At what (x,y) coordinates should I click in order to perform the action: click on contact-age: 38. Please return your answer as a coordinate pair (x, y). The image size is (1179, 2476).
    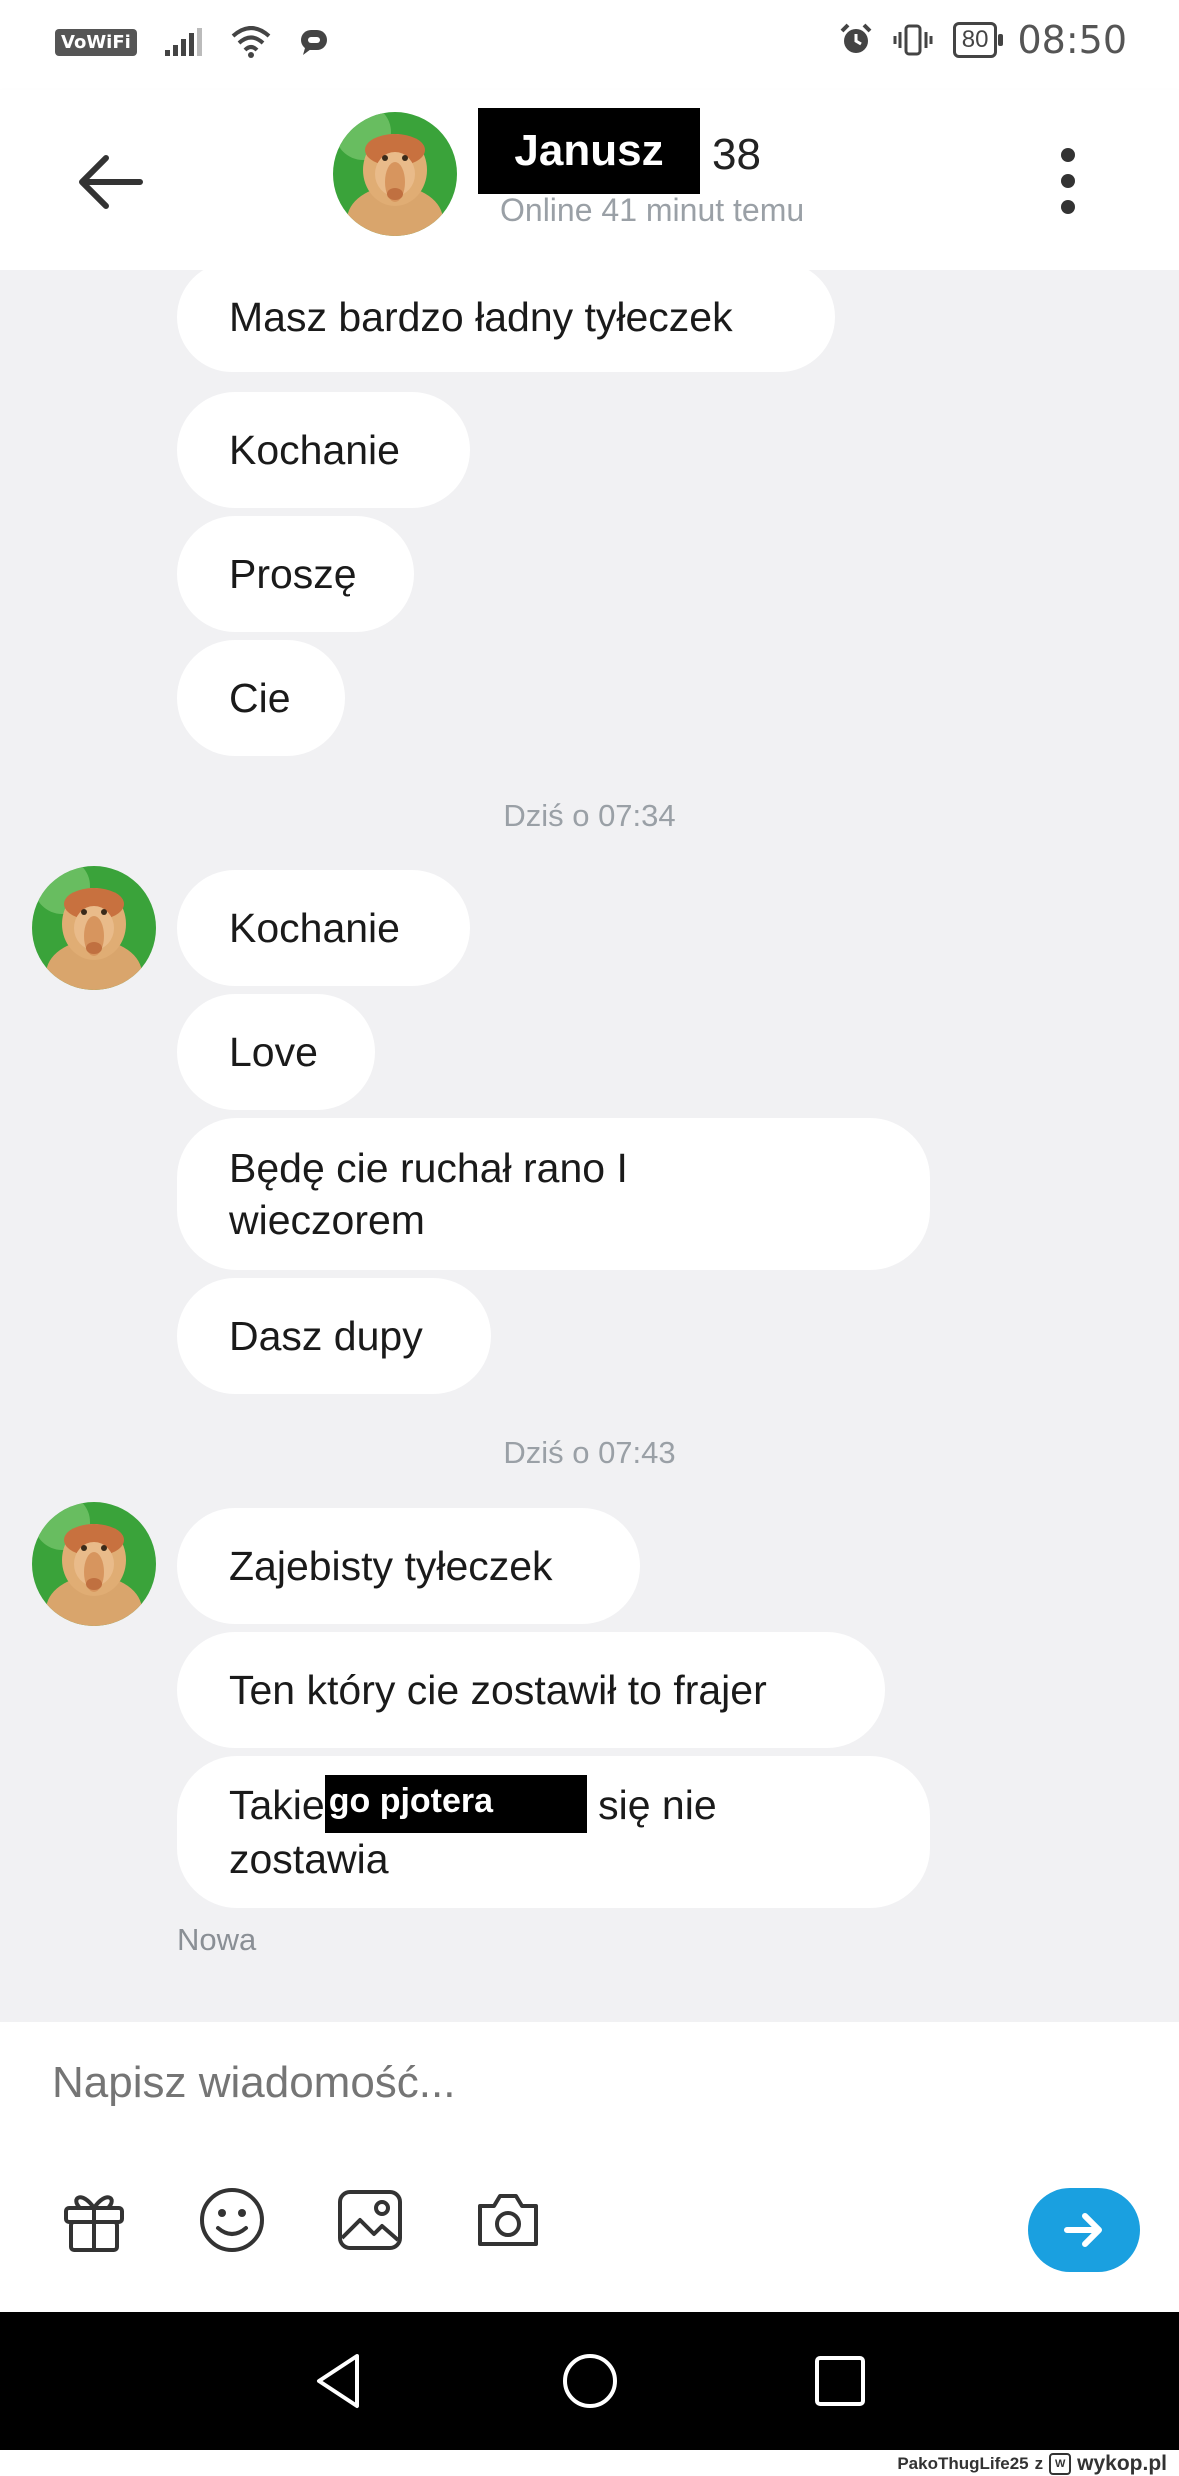
    Looking at the image, I should click on (736, 154).